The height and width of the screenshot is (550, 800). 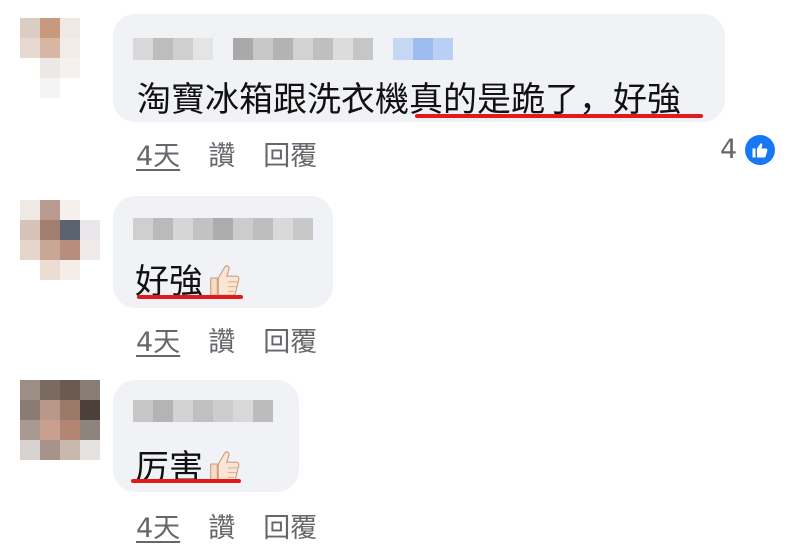 What do you see at coordinates (189, 281) in the screenshot?
I see `comment-text: 好強` at bounding box center [189, 281].